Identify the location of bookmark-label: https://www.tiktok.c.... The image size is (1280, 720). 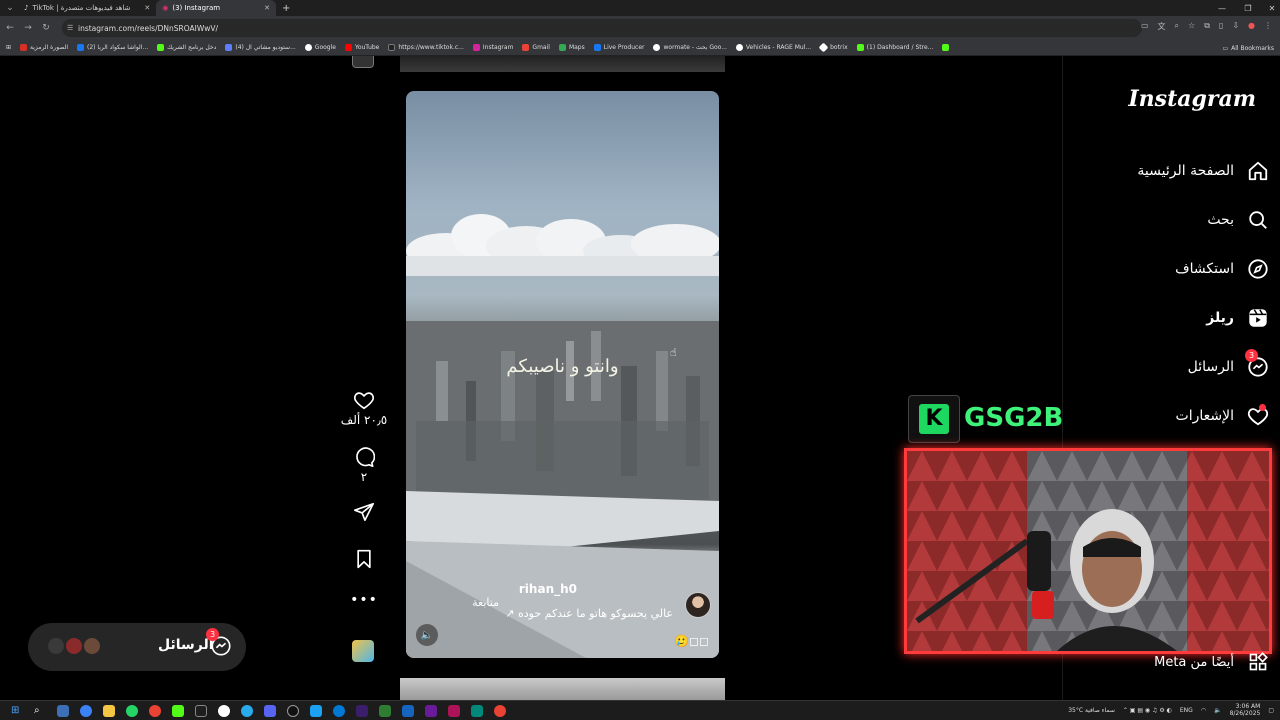
(431, 47).